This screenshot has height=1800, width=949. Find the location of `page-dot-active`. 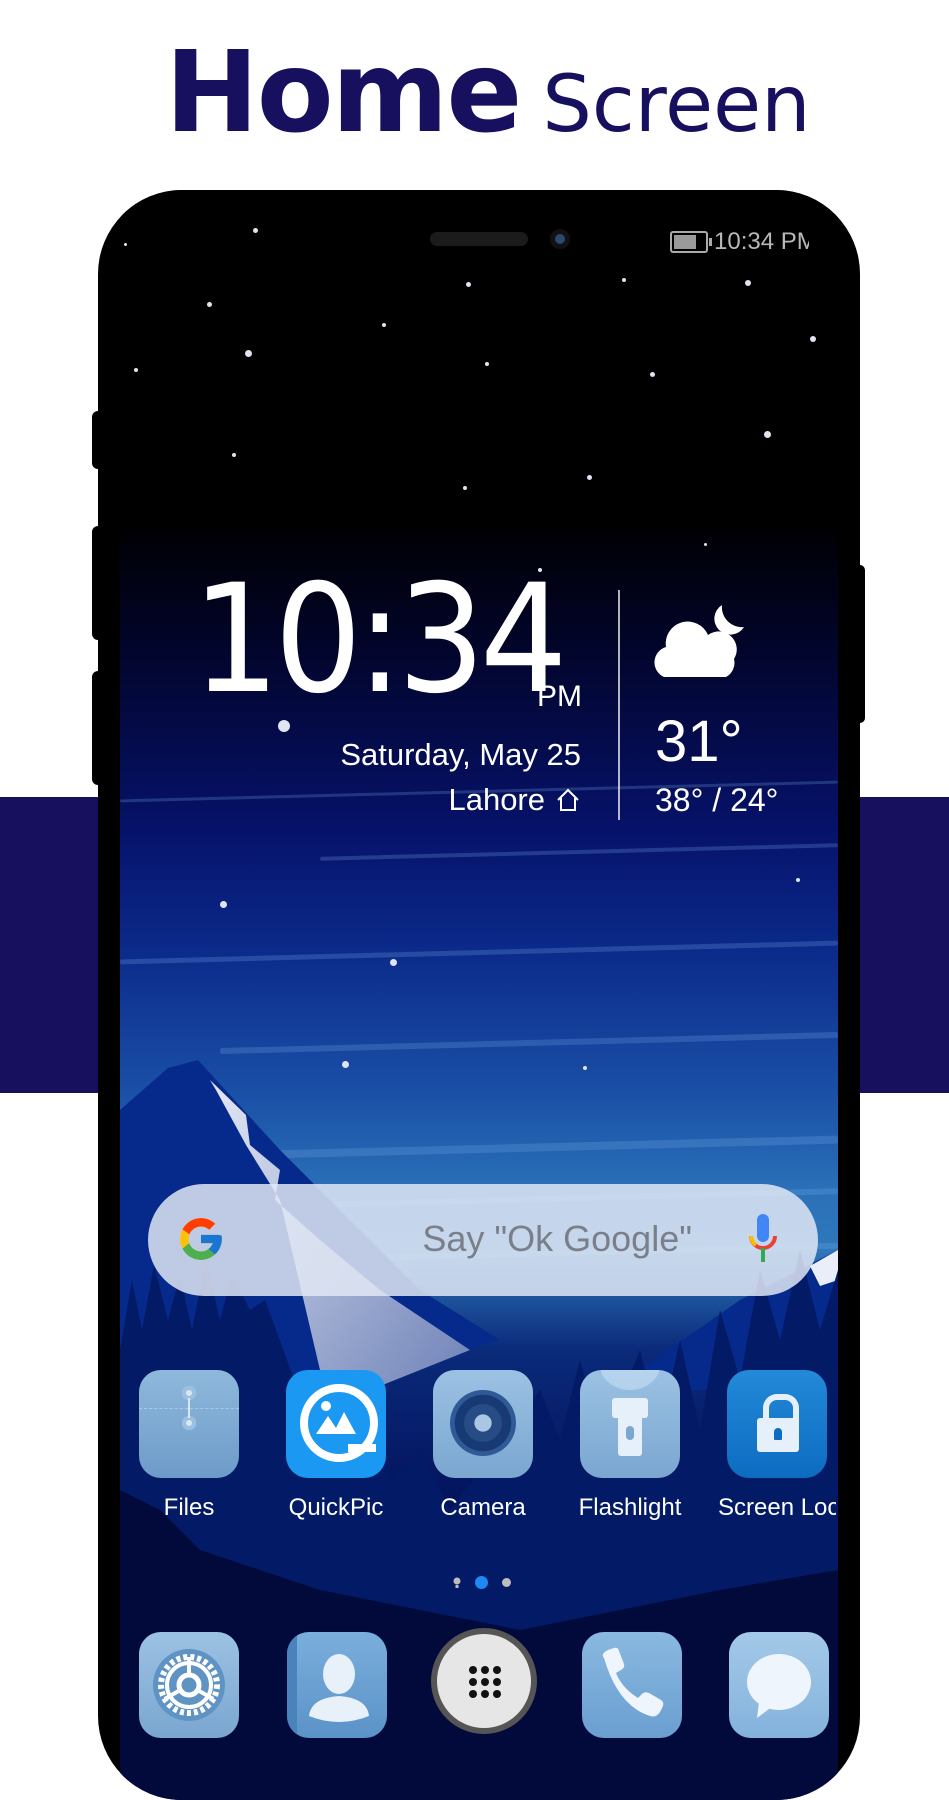

page-dot-active is located at coordinates (481, 1582).